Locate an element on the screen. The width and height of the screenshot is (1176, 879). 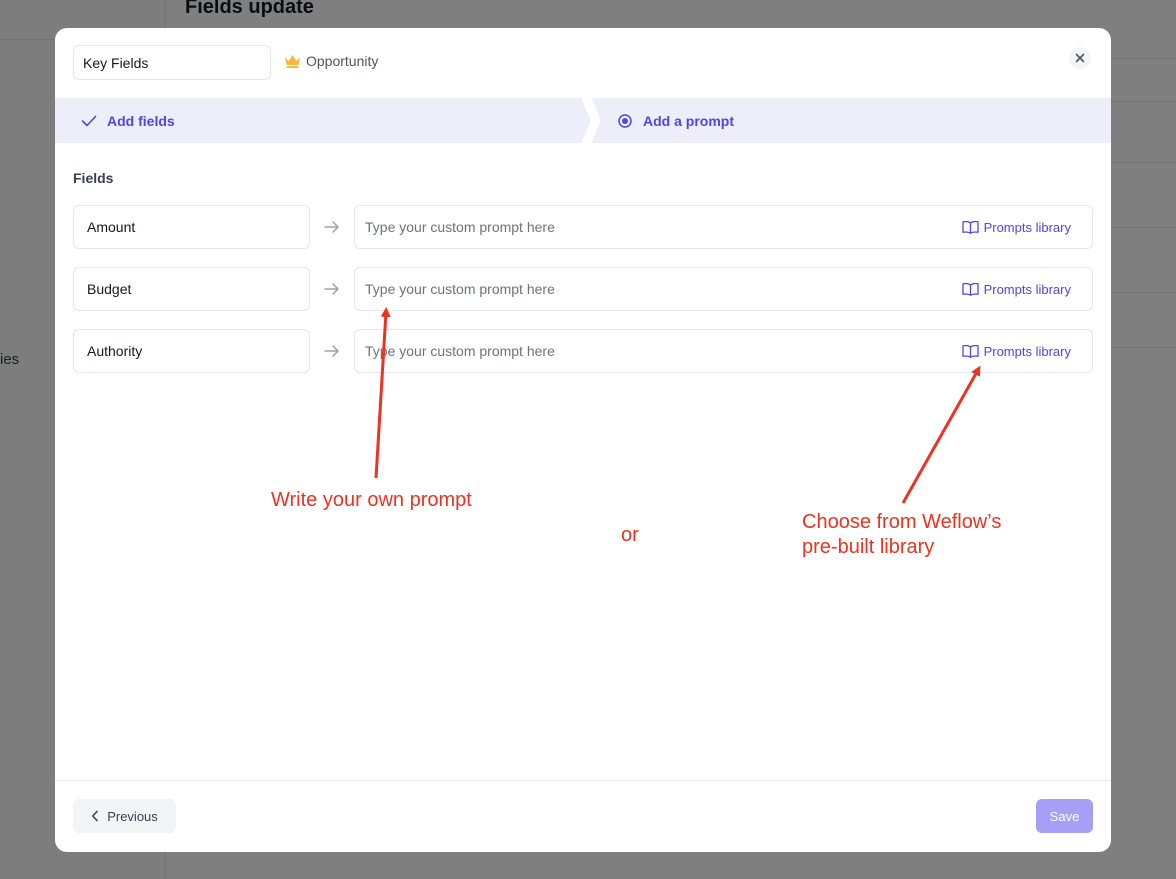
radio-dot-icon is located at coordinates (625, 120).